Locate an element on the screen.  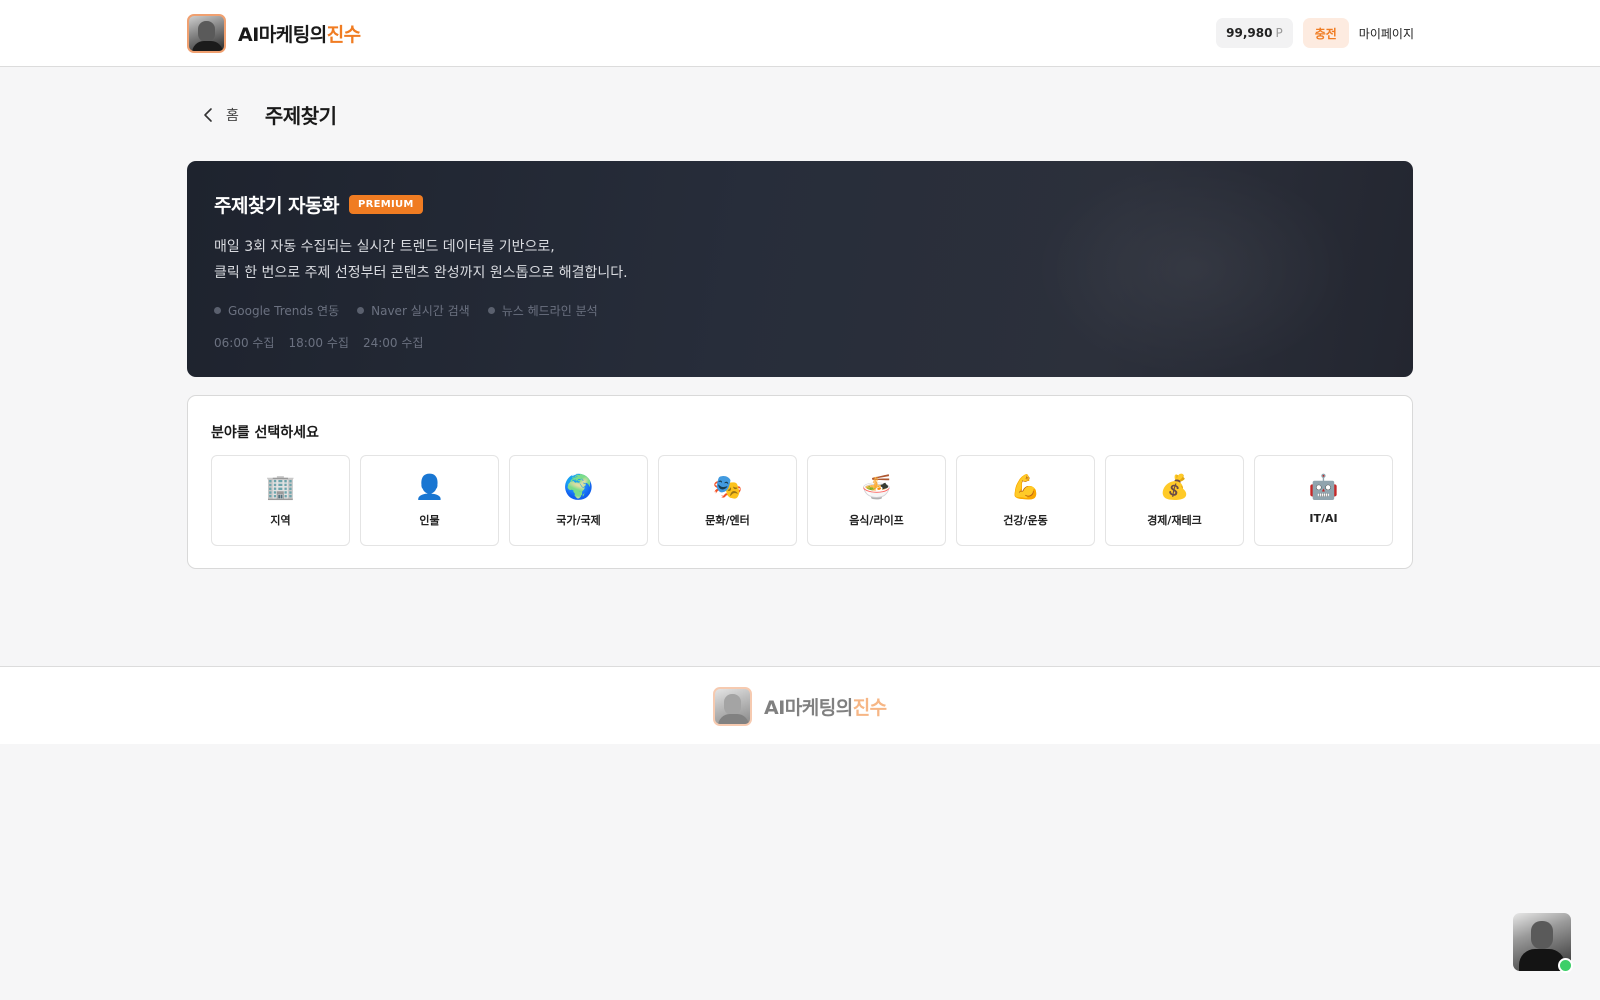
footer-logo: AI마케팅의진수 is located at coordinates (800, 706).